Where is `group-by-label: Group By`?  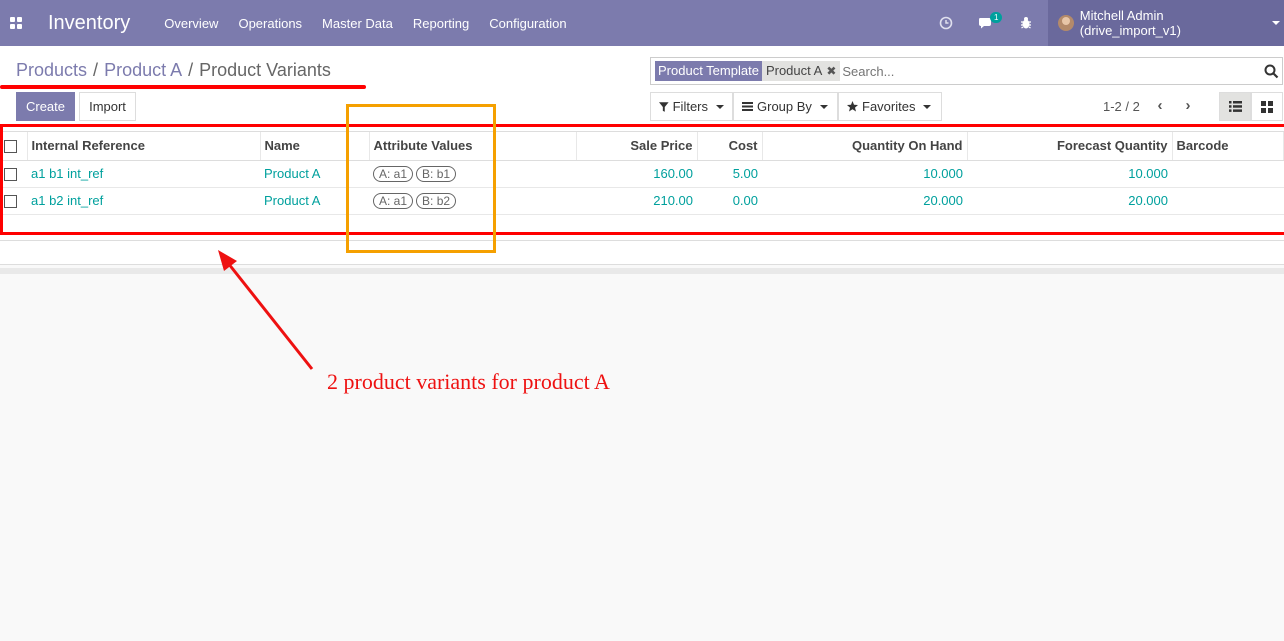 group-by-label: Group By is located at coordinates (784, 106).